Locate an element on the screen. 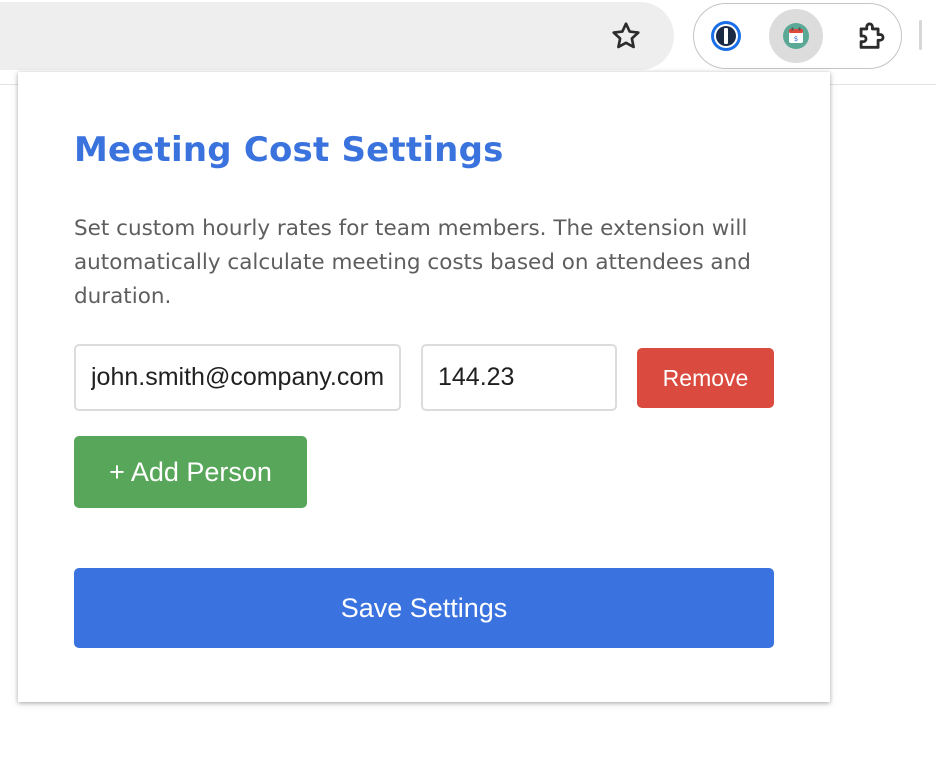  save-settings-button: Save Settings is located at coordinates (424, 608).